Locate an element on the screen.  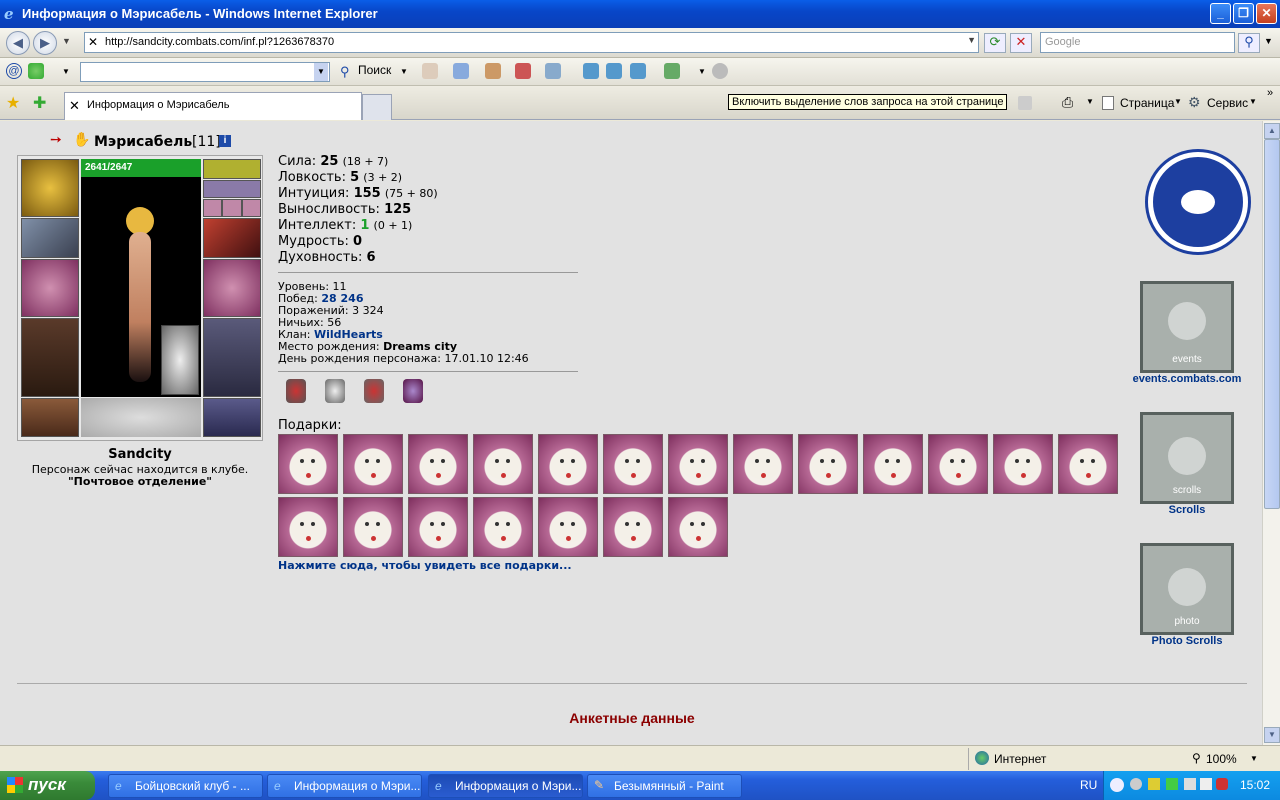
character-name: Мэрисабель is located at coordinates (143, 142).